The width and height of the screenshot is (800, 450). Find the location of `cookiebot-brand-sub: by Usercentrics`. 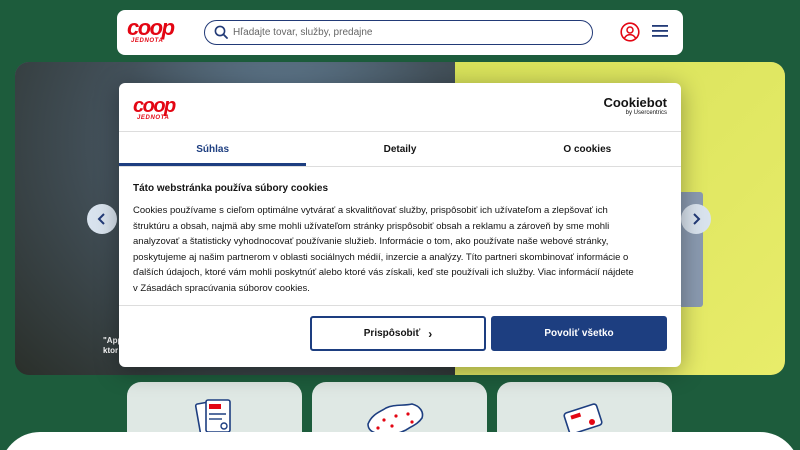

cookiebot-brand-sub: by Usercentrics is located at coordinates (646, 113).